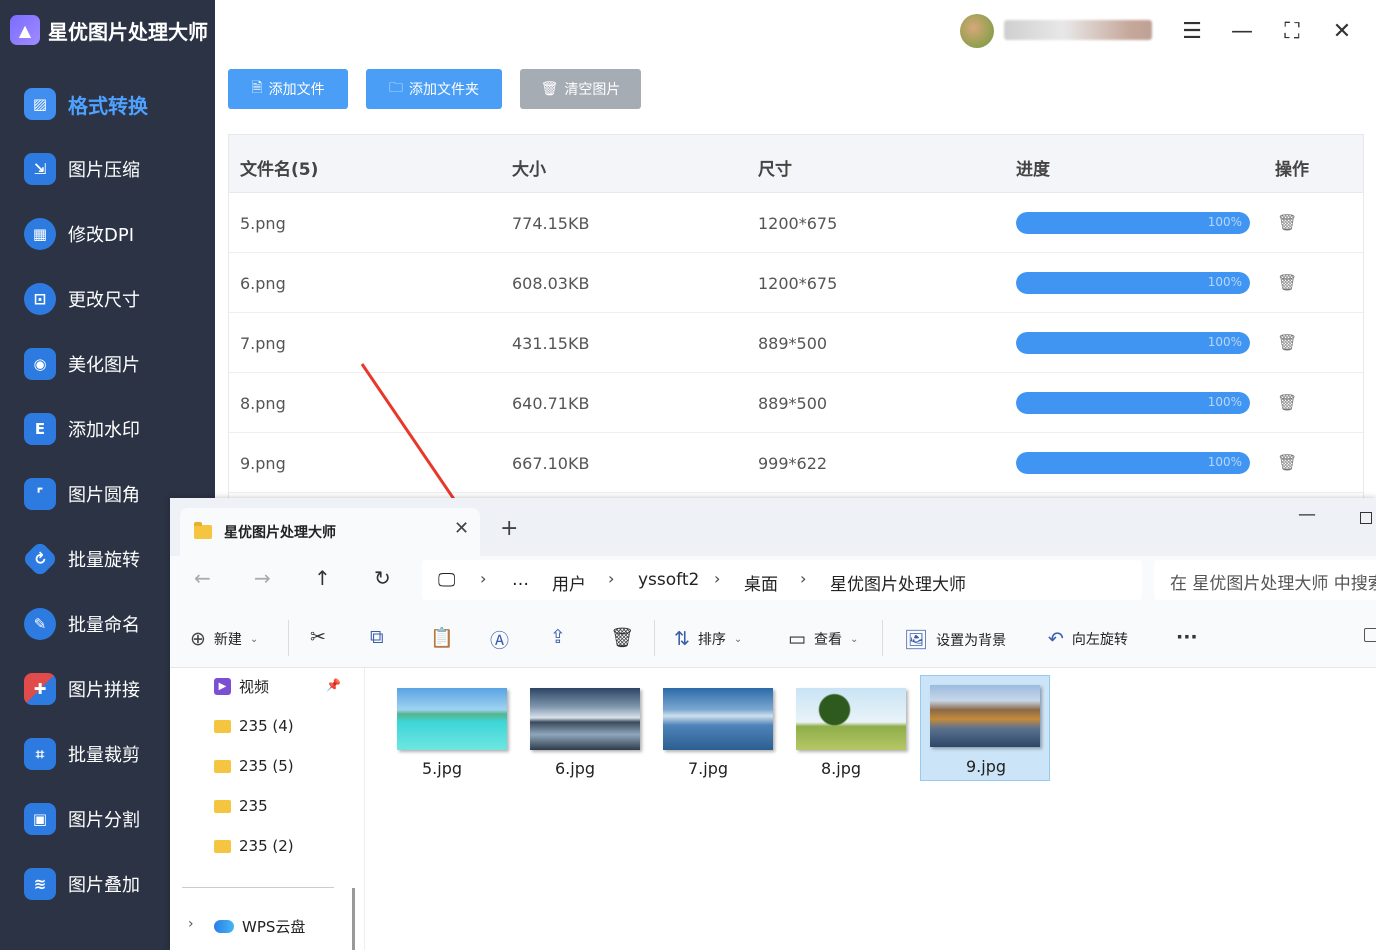 The height and width of the screenshot is (950, 1376). I want to click on dpi-icon: ▦, so click(40, 234).